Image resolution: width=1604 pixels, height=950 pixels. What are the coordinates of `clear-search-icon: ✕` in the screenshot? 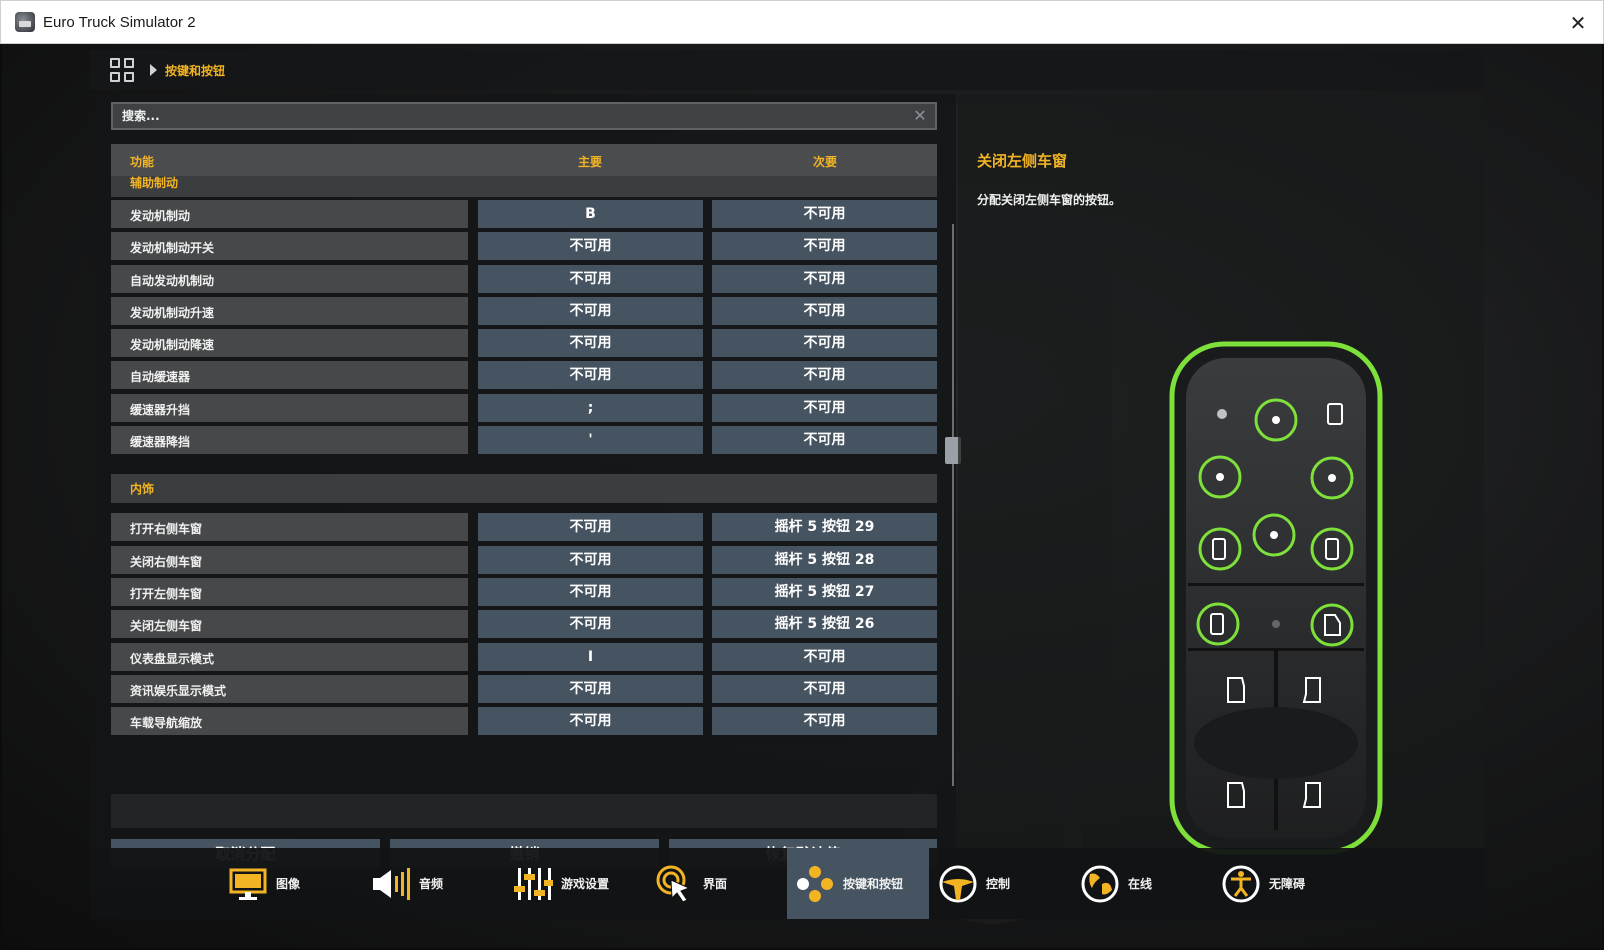 It's located at (920, 116).